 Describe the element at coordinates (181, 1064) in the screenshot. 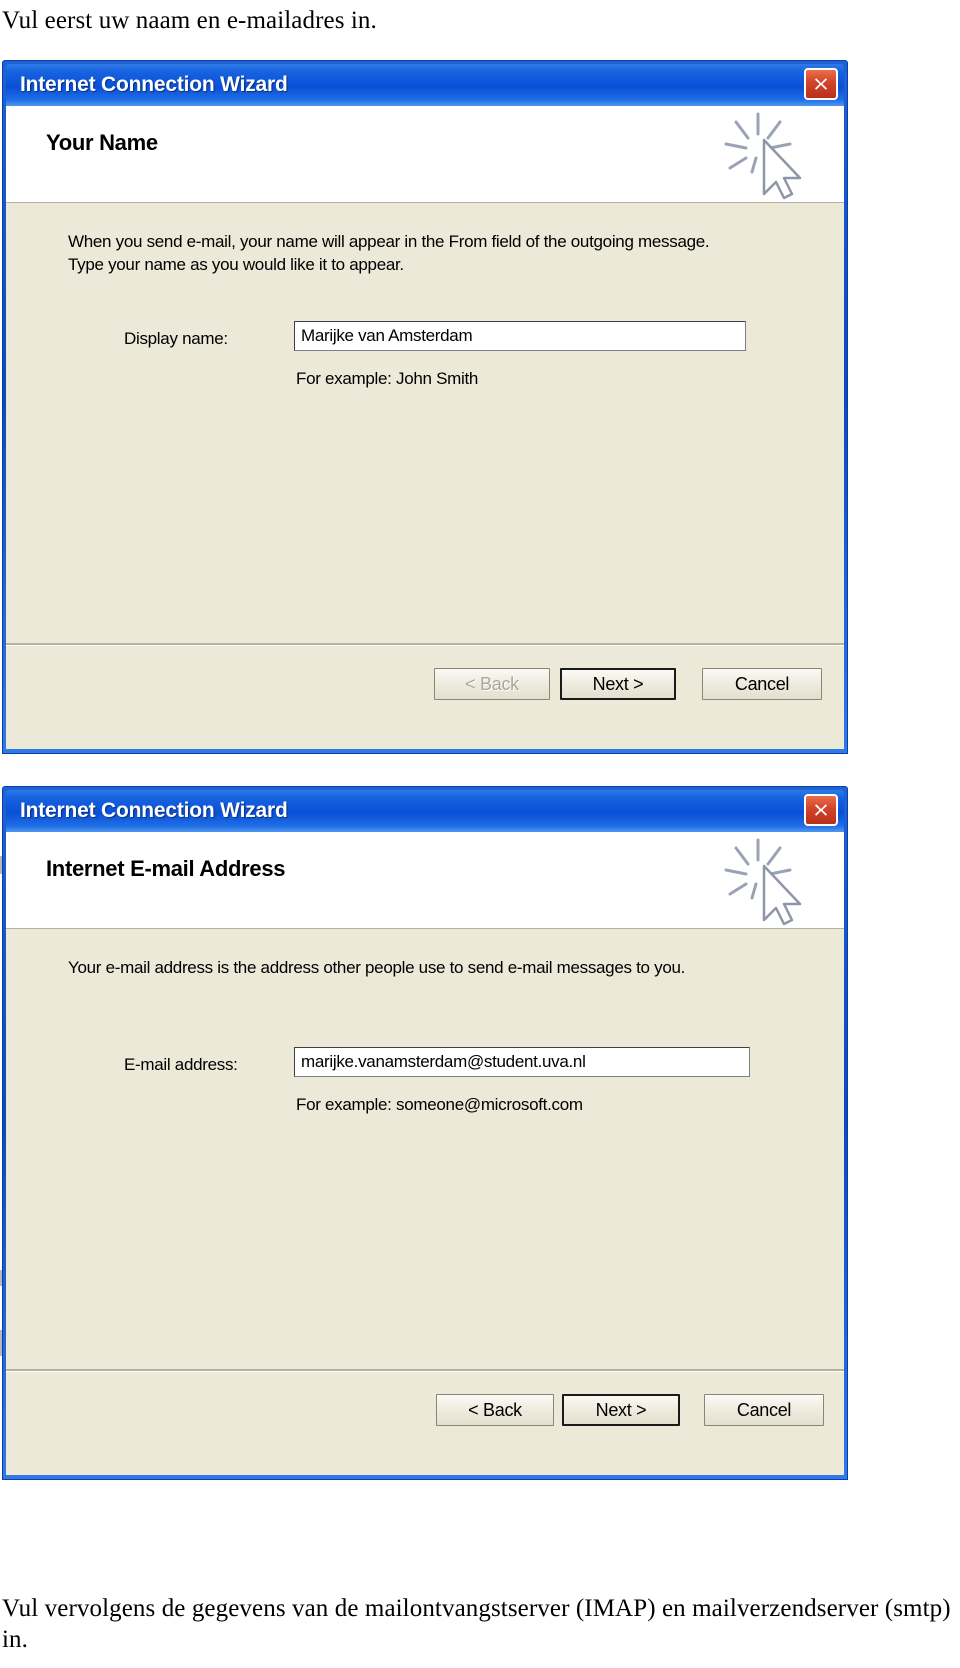

I see `email-address-label: E-mail address:` at that location.